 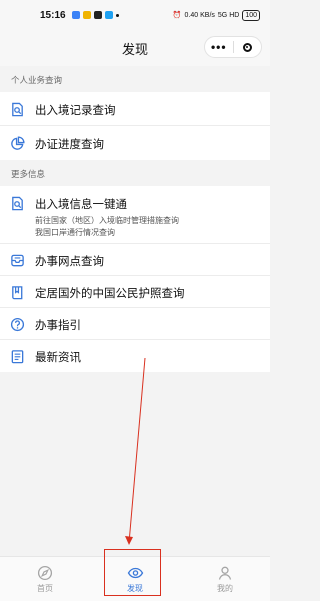 I want to click on tab-home: 首页, so click(x=45, y=579).